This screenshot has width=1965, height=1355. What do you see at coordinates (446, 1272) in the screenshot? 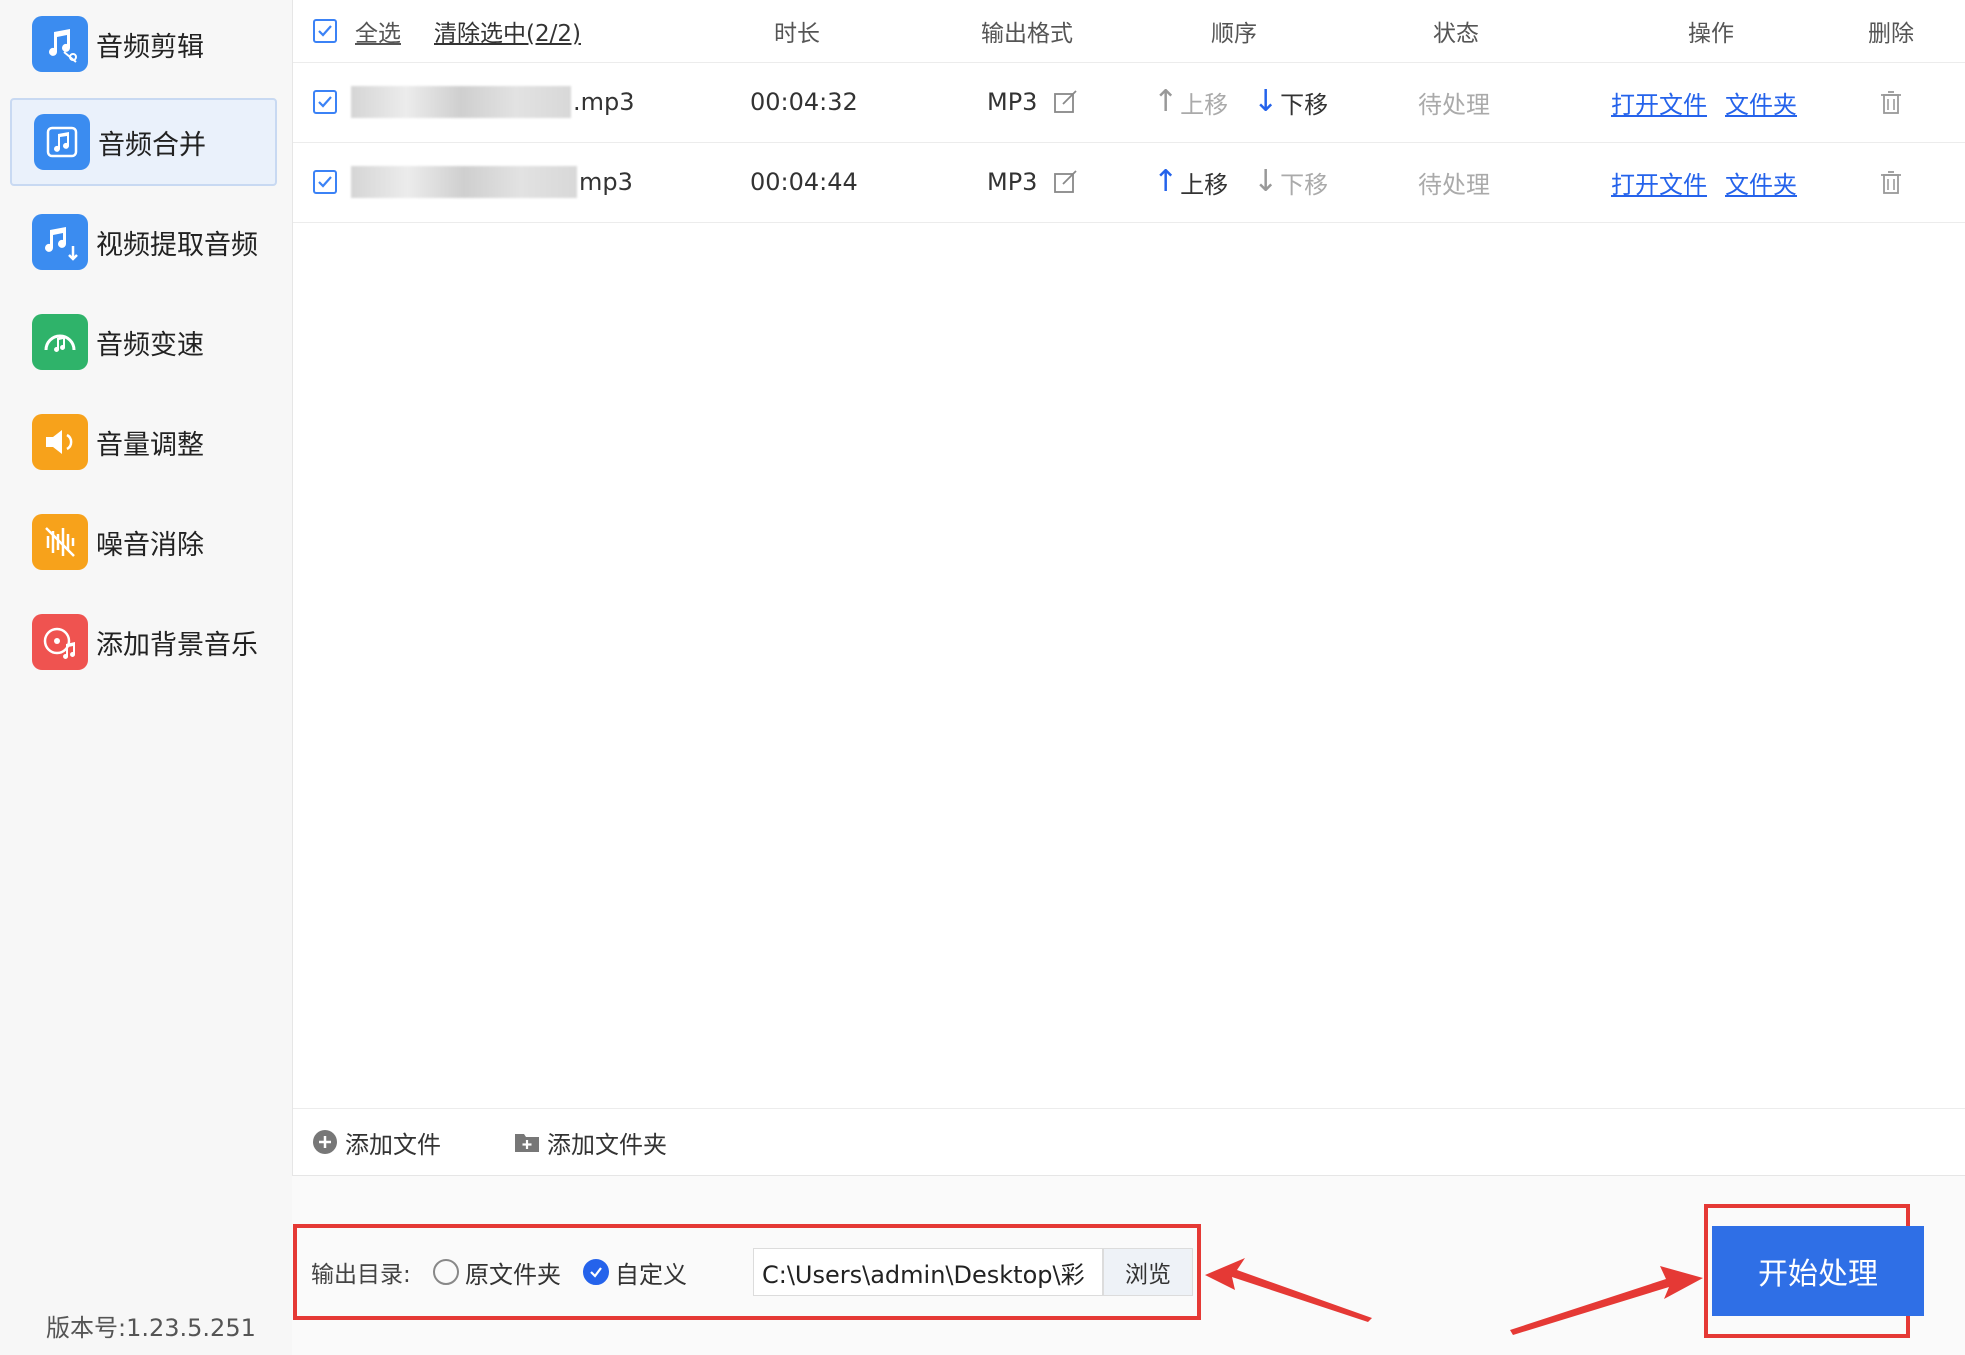
I see `radio-icon` at bounding box center [446, 1272].